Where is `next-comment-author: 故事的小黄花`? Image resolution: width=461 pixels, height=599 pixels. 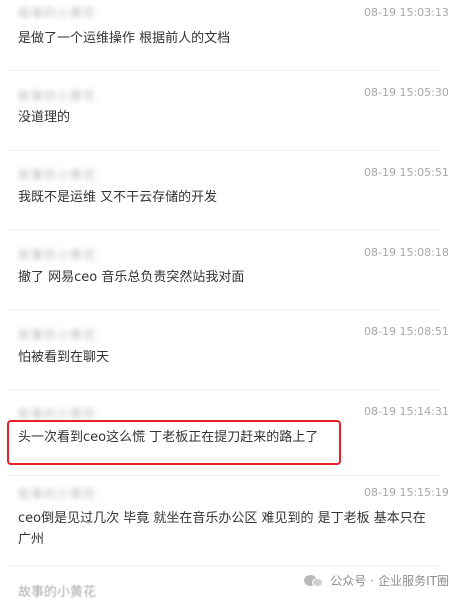 next-comment-author: 故事的小黄花 is located at coordinates (57, 592).